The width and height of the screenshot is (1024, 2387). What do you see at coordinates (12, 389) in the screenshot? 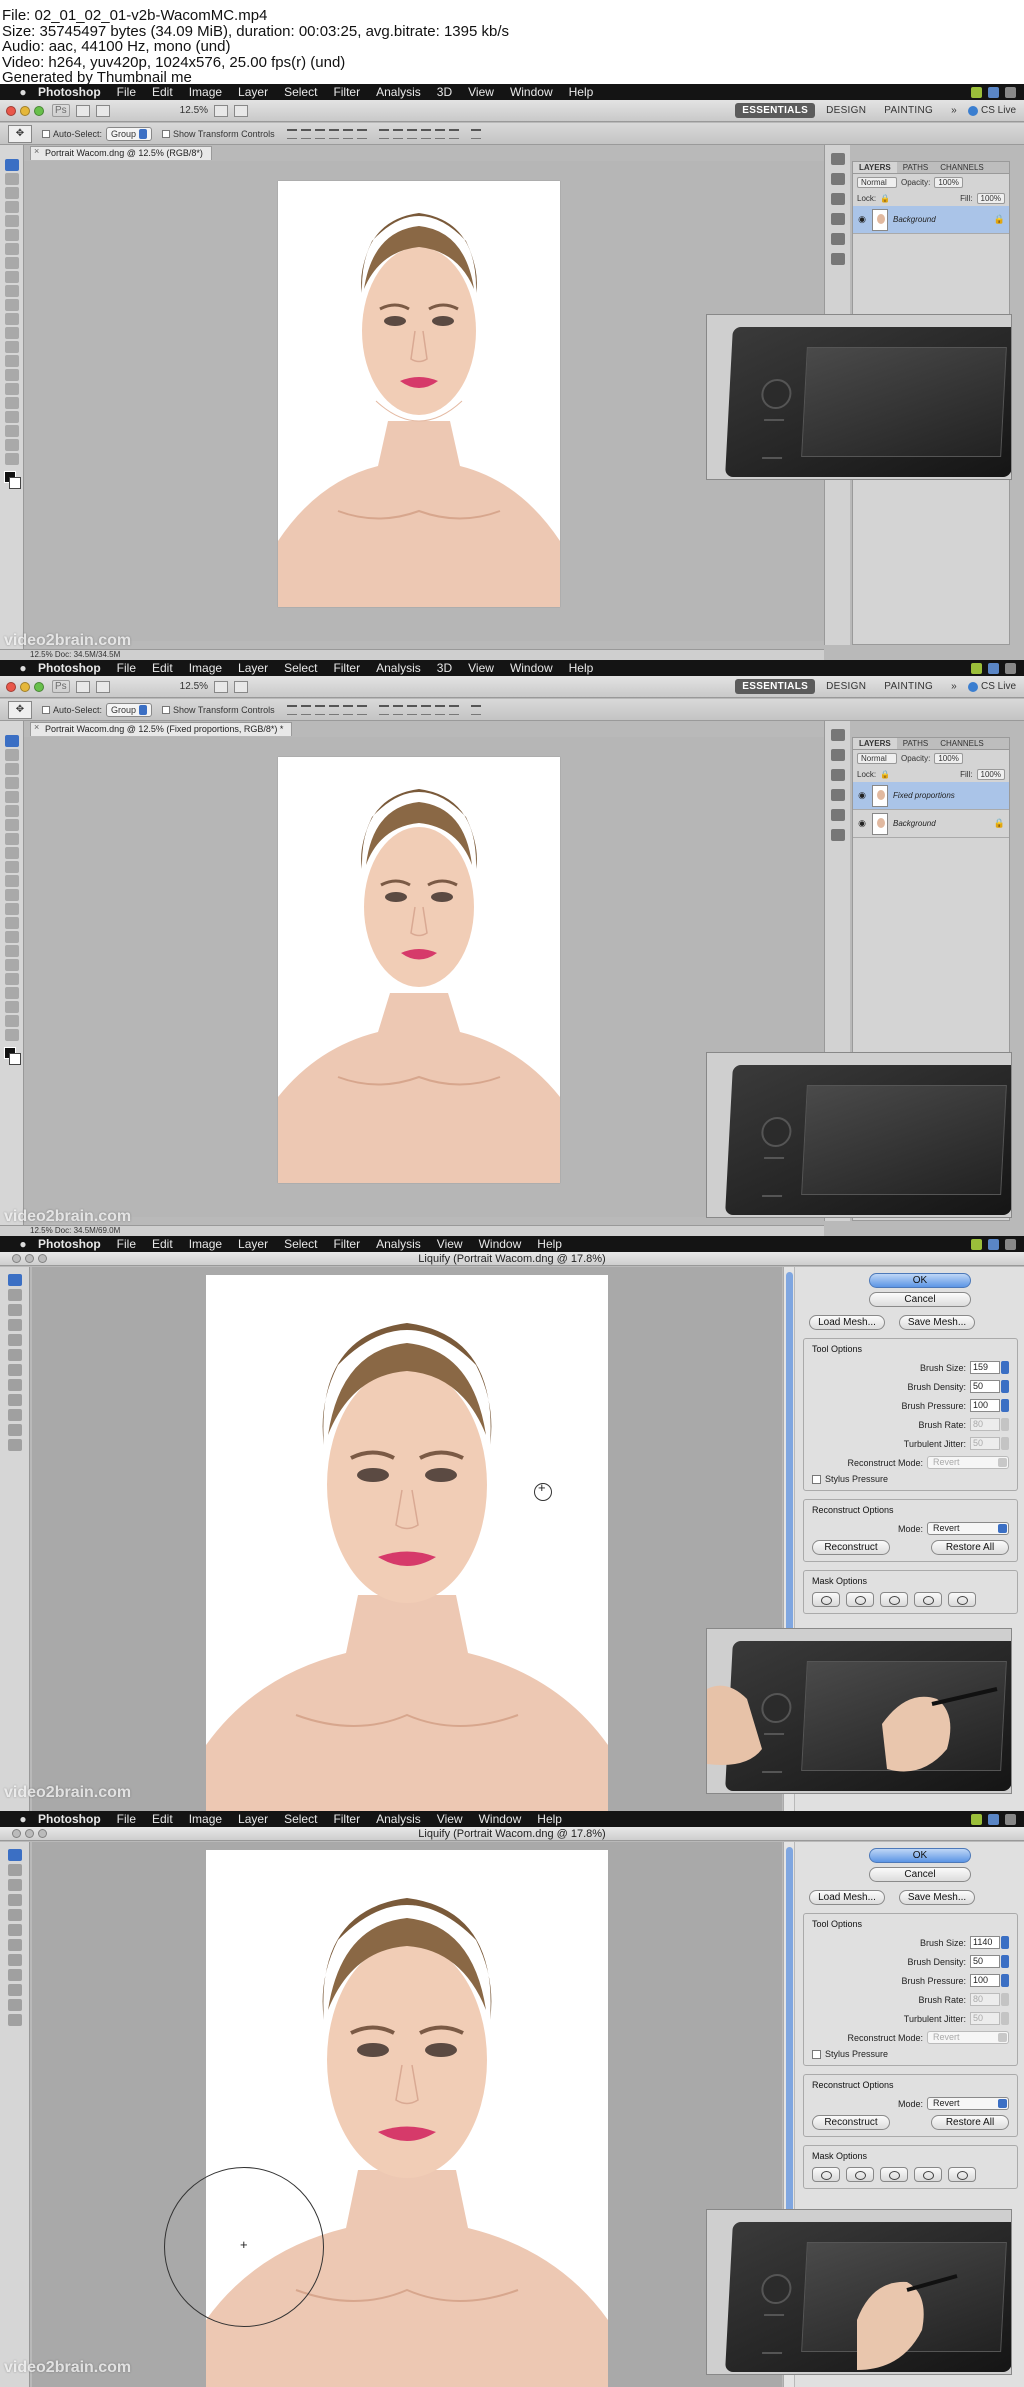
I see `path-select-icon` at bounding box center [12, 389].